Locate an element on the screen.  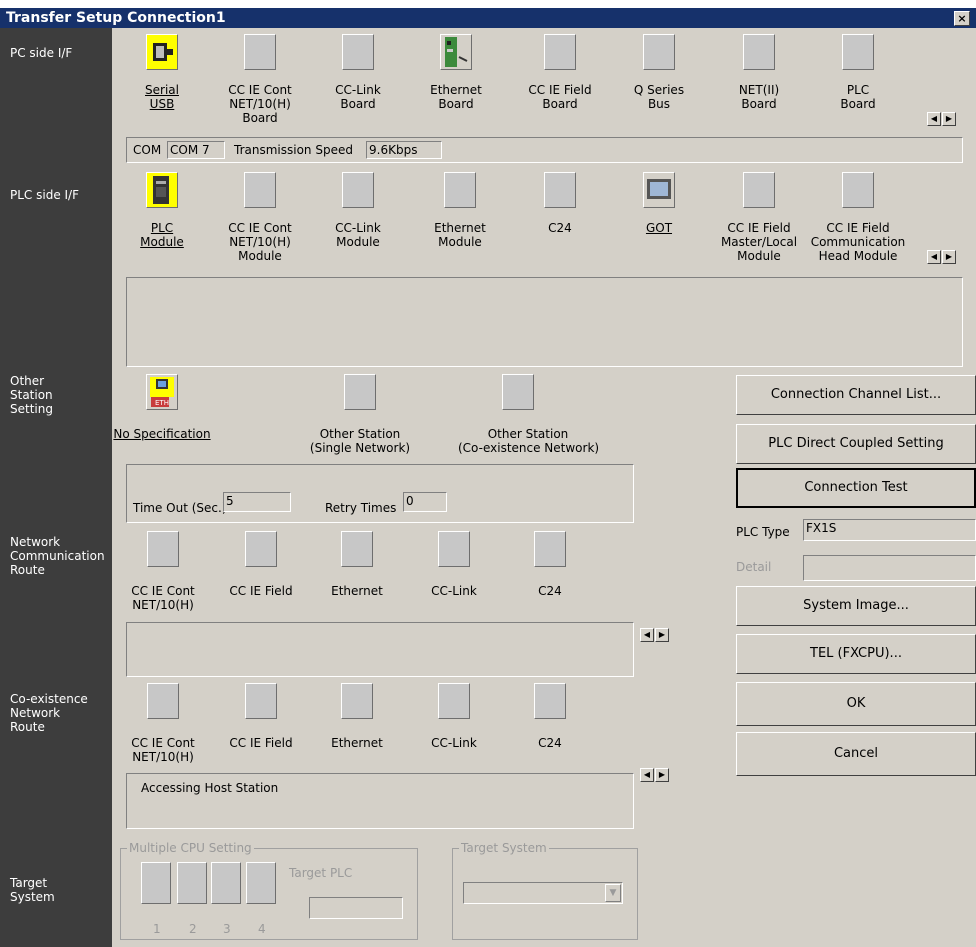
pc-if-scroll: ◀ ▶ is located at coordinates (943, 119).